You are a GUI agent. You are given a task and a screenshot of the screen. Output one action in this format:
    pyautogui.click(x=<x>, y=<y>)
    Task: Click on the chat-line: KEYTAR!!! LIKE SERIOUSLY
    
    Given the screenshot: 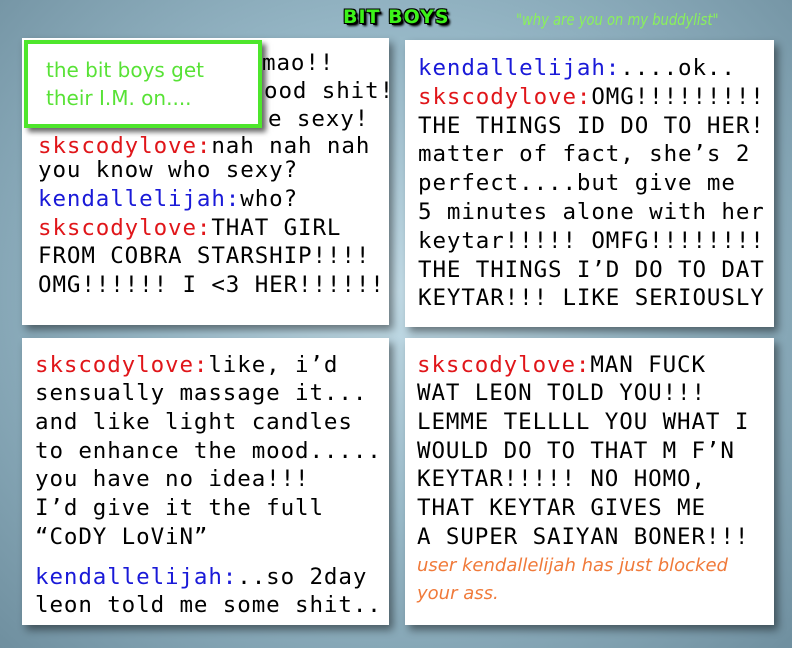 What is the action you would take?
    pyautogui.click(x=591, y=298)
    